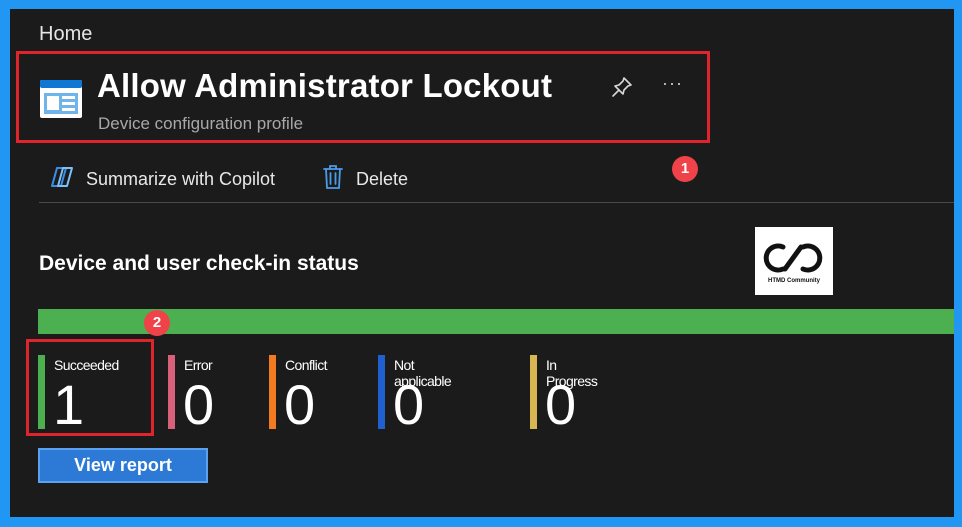 Image resolution: width=962 pixels, height=527 pixels. Describe the element at coordinates (381, 392) in the screenshot. I see `not-applicable-color-stripe` at that location.